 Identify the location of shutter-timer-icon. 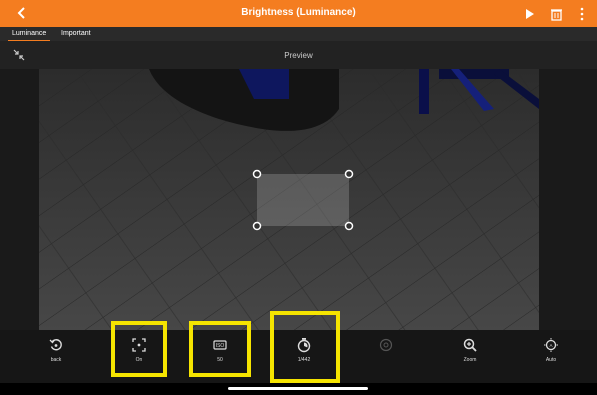
(304, 345).